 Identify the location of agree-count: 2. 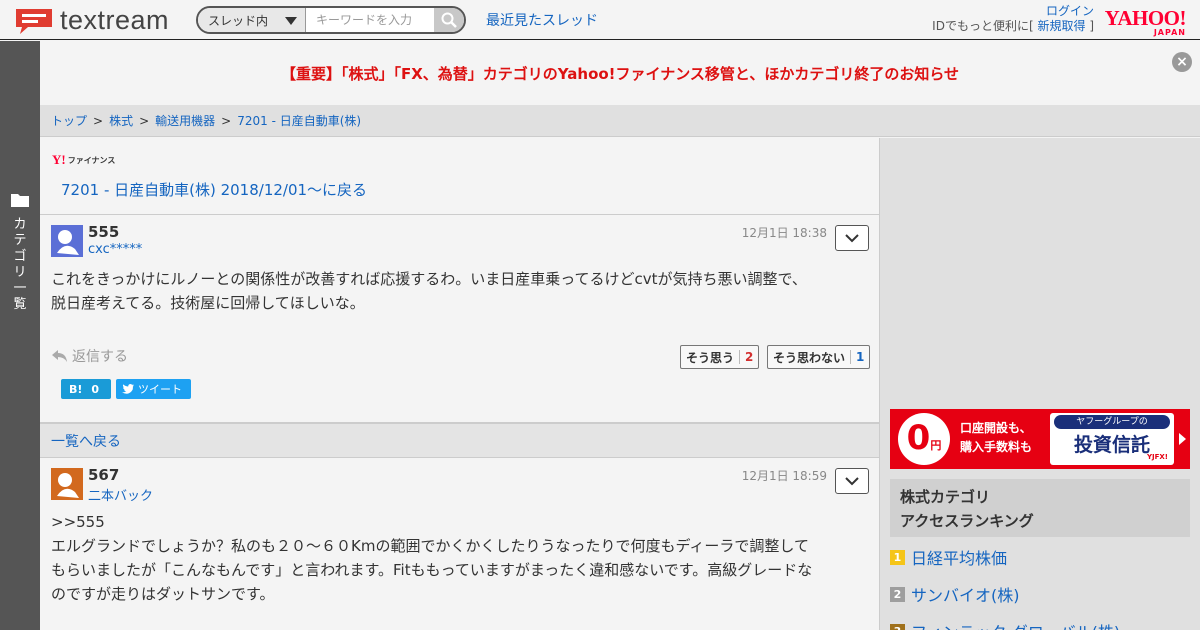
(746, 357).